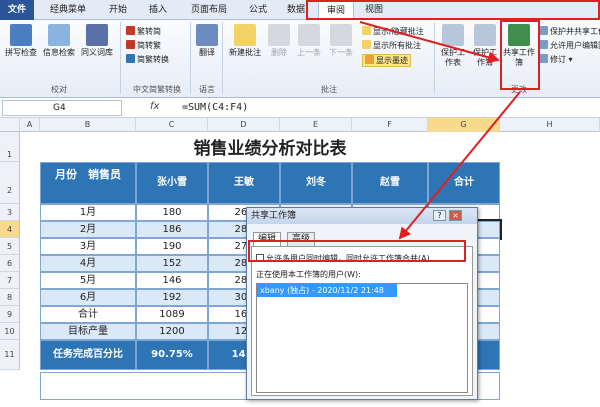 The width and height of the screenshot is (600, 407). Describe the element at coordinates (459, 165) in the screenshot. I see `arrow-to-checkbox` at that location.